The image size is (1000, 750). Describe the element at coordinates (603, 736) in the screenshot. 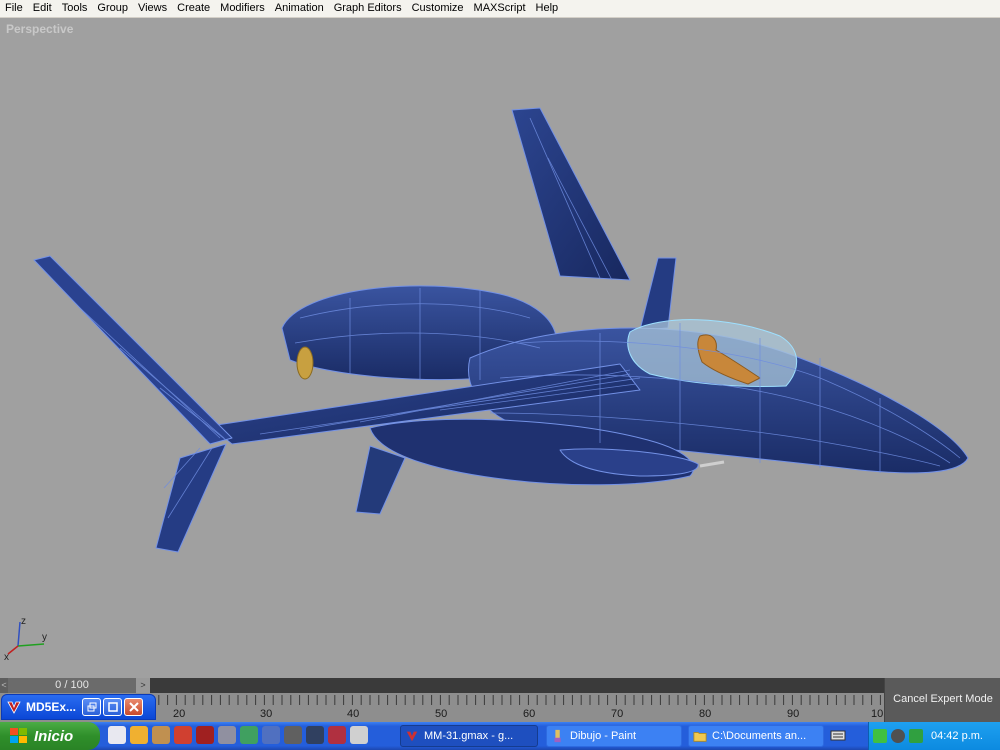

I see `task-label: Dibujo - Paint` at that location.